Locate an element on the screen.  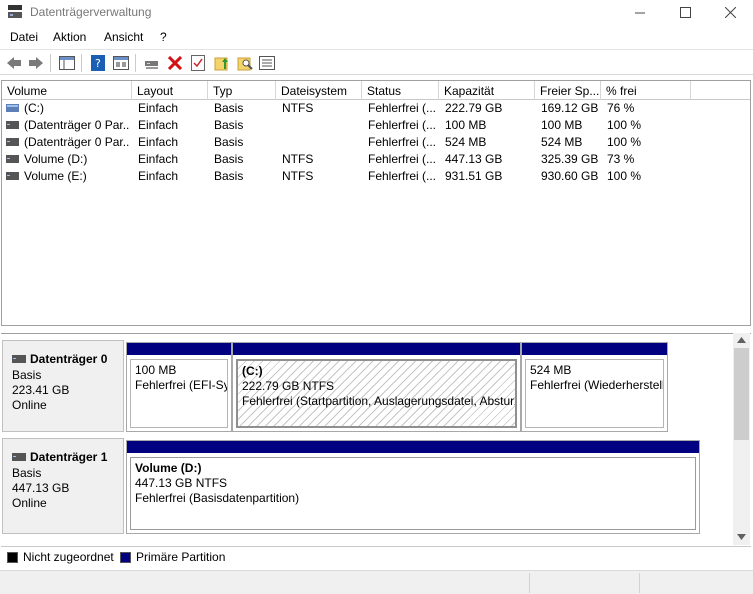
forward-arrow-icon is located at coordinates (36, 63).